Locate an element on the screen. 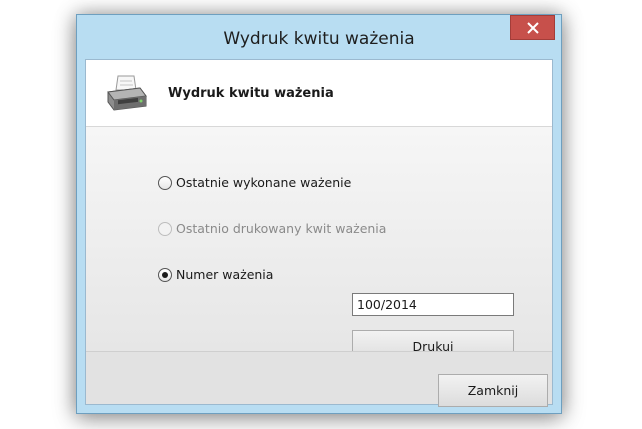 Image resolution: width=642 pixels, height=429 pixels. radio-label: Numer ważenia is located at coordinates (225, 274).